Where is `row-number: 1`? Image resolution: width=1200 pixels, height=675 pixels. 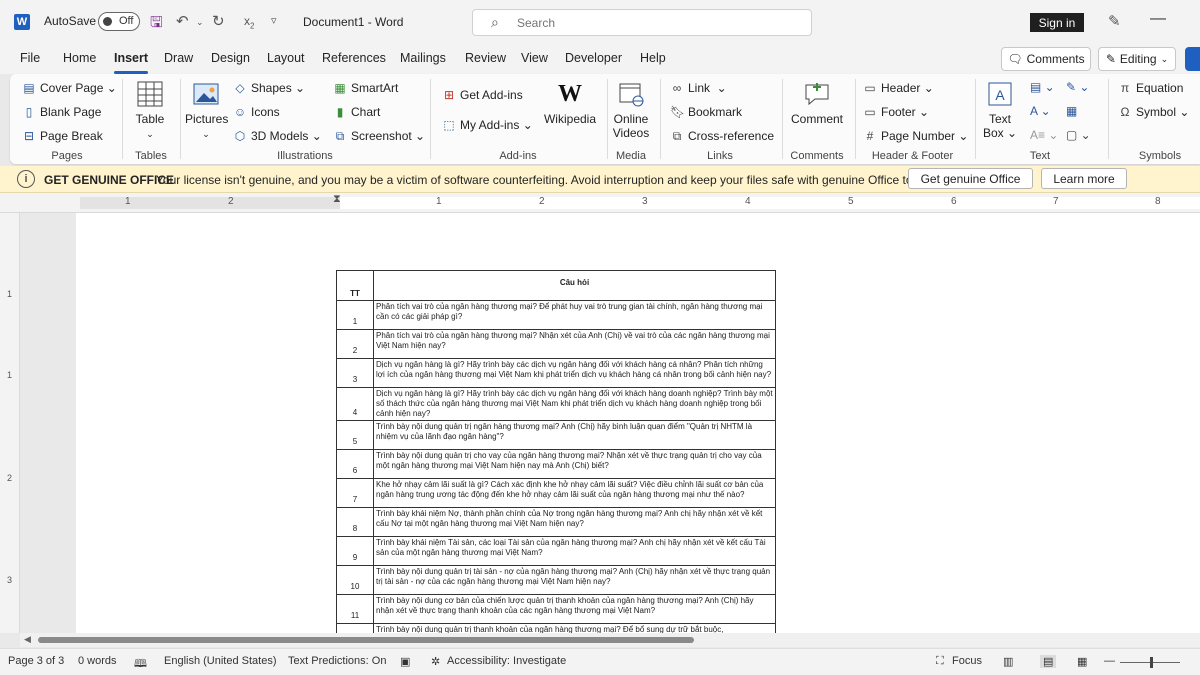
row-number: 1 is located at coordinates (355, 315).